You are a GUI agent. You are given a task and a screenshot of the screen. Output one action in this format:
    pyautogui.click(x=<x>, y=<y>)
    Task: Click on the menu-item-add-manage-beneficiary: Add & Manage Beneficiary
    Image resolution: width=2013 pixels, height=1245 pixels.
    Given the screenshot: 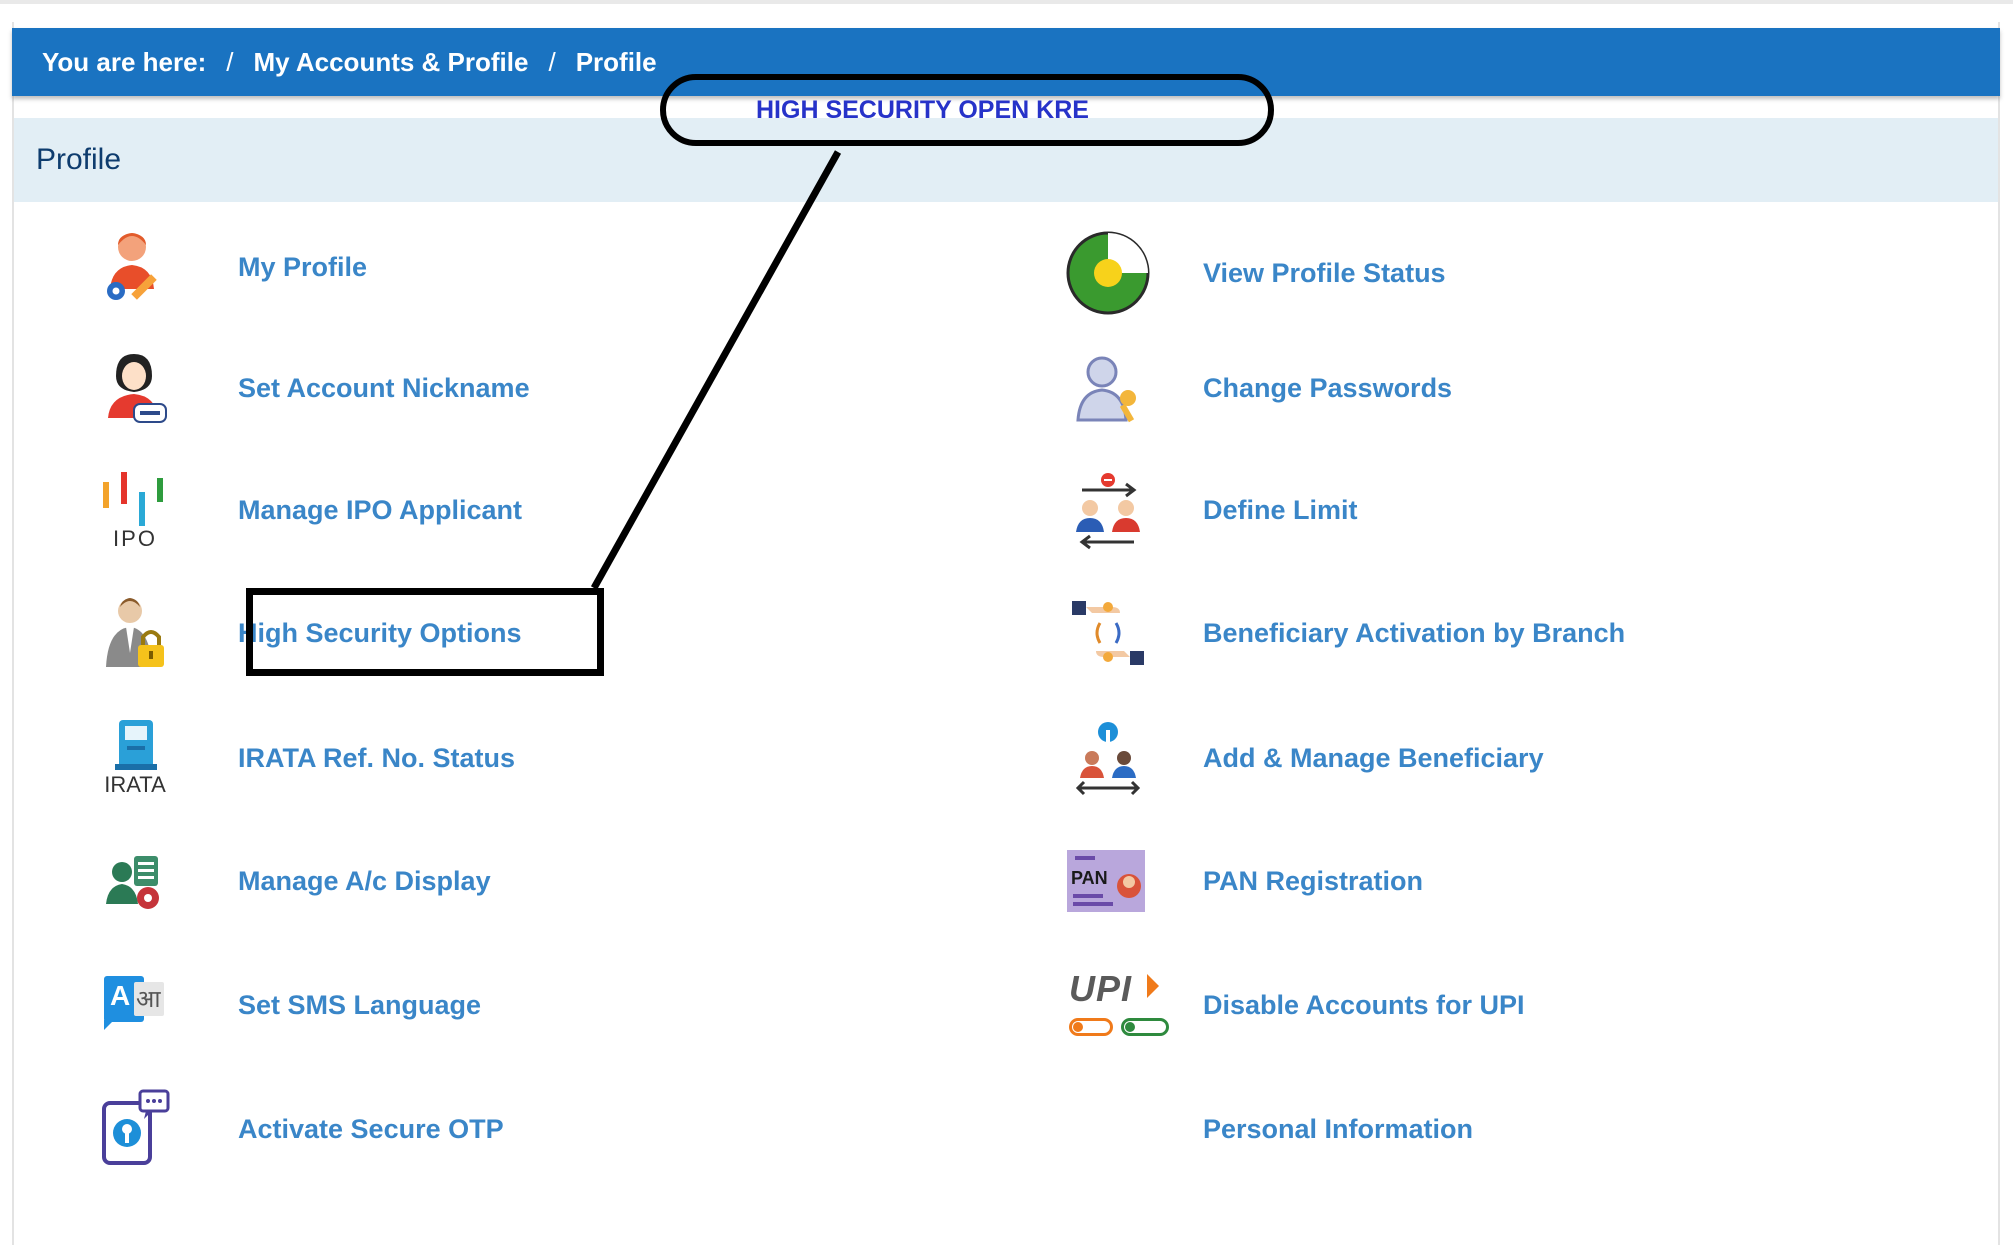 What is the action you would take?
    pyautogui.click(x=1304, y=758)
    